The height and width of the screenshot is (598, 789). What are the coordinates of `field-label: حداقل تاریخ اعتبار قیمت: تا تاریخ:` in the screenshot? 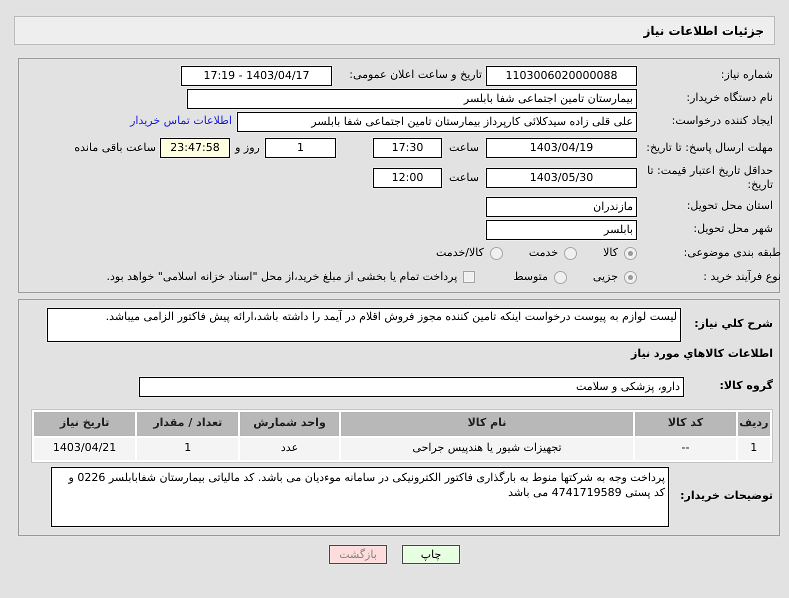 It's located at (709, 178).